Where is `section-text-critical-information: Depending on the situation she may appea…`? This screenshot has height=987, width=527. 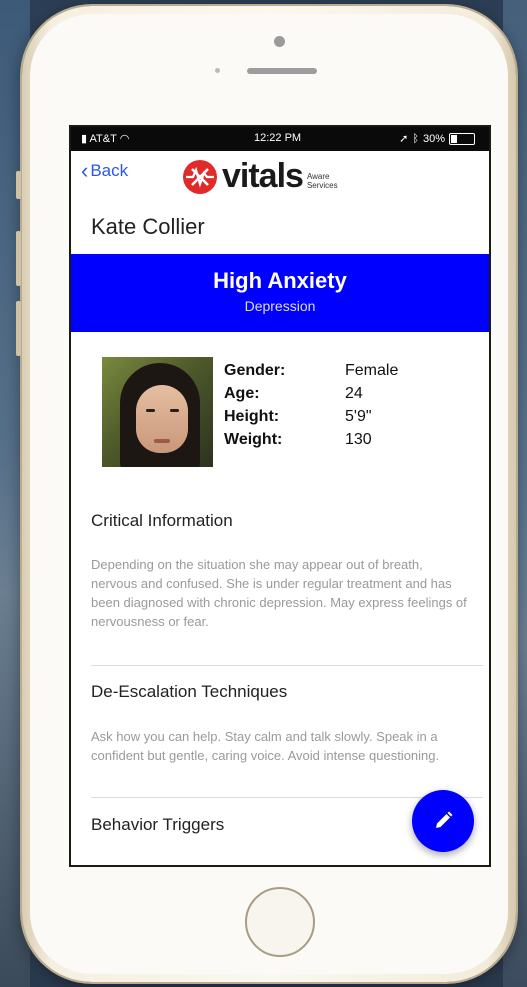
section-text-critical-information: Depending on the situation she may appea… is located at coordinates (279, 593).